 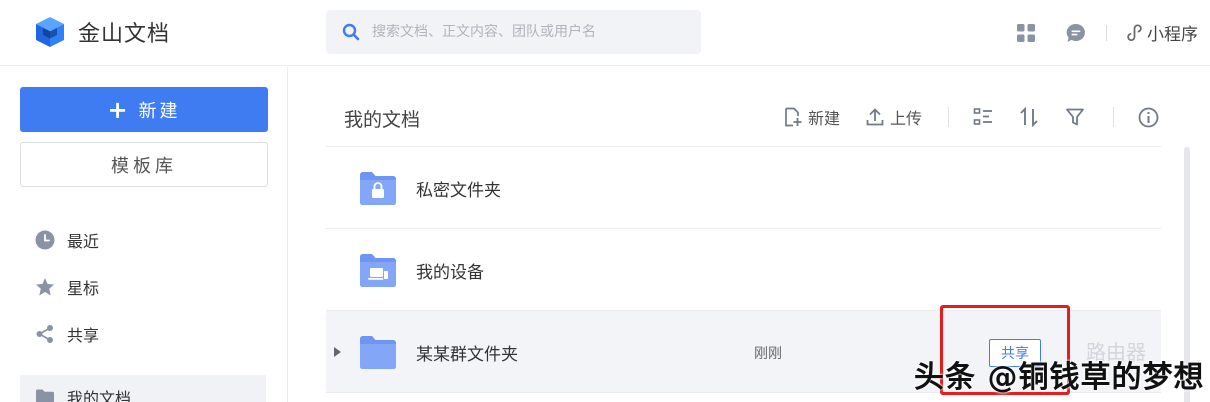 I want to click on file-toolbar: 新建 上传, so click(x=959, y=117).